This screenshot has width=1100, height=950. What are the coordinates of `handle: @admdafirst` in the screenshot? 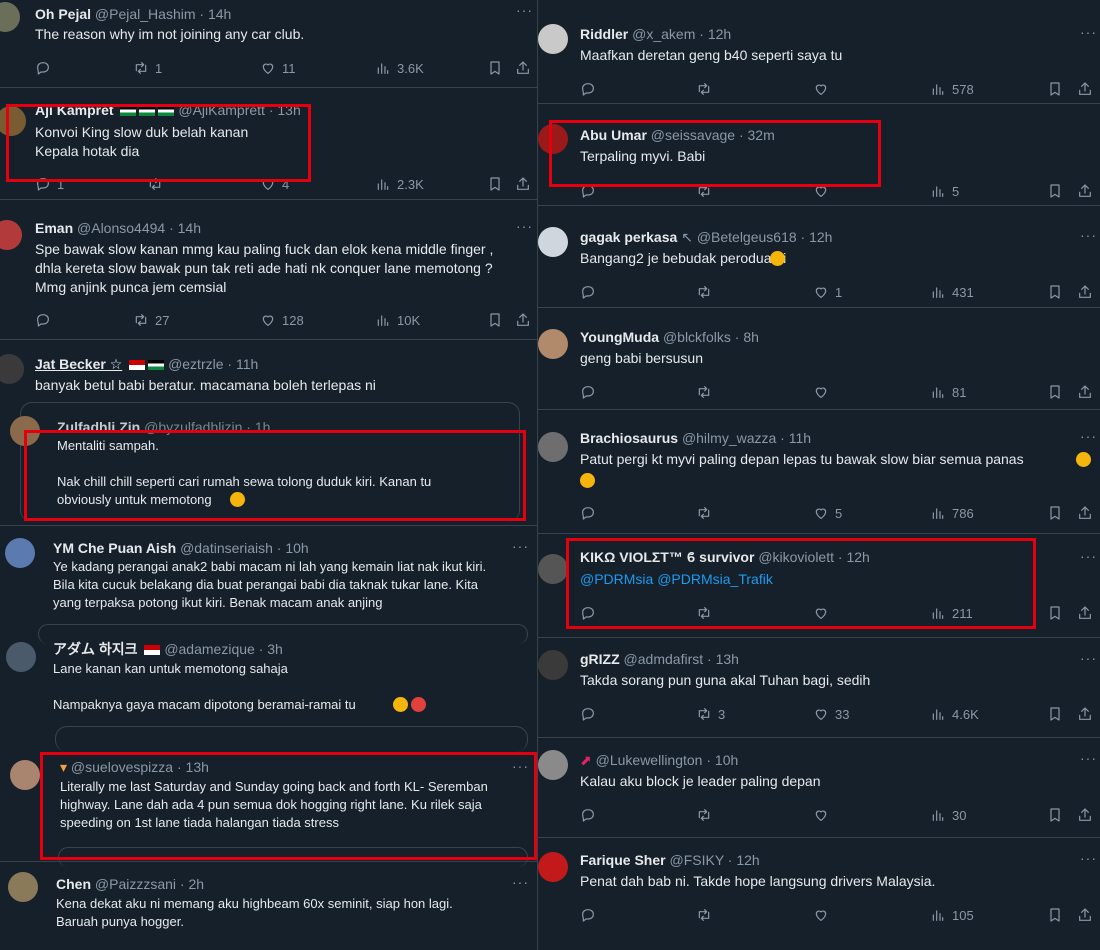 It's located at (664, 659).